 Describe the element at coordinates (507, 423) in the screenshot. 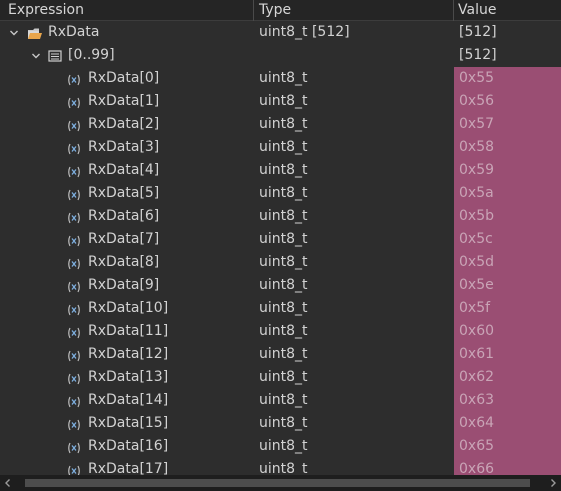

I see `value-cell: 0x64` at that location.